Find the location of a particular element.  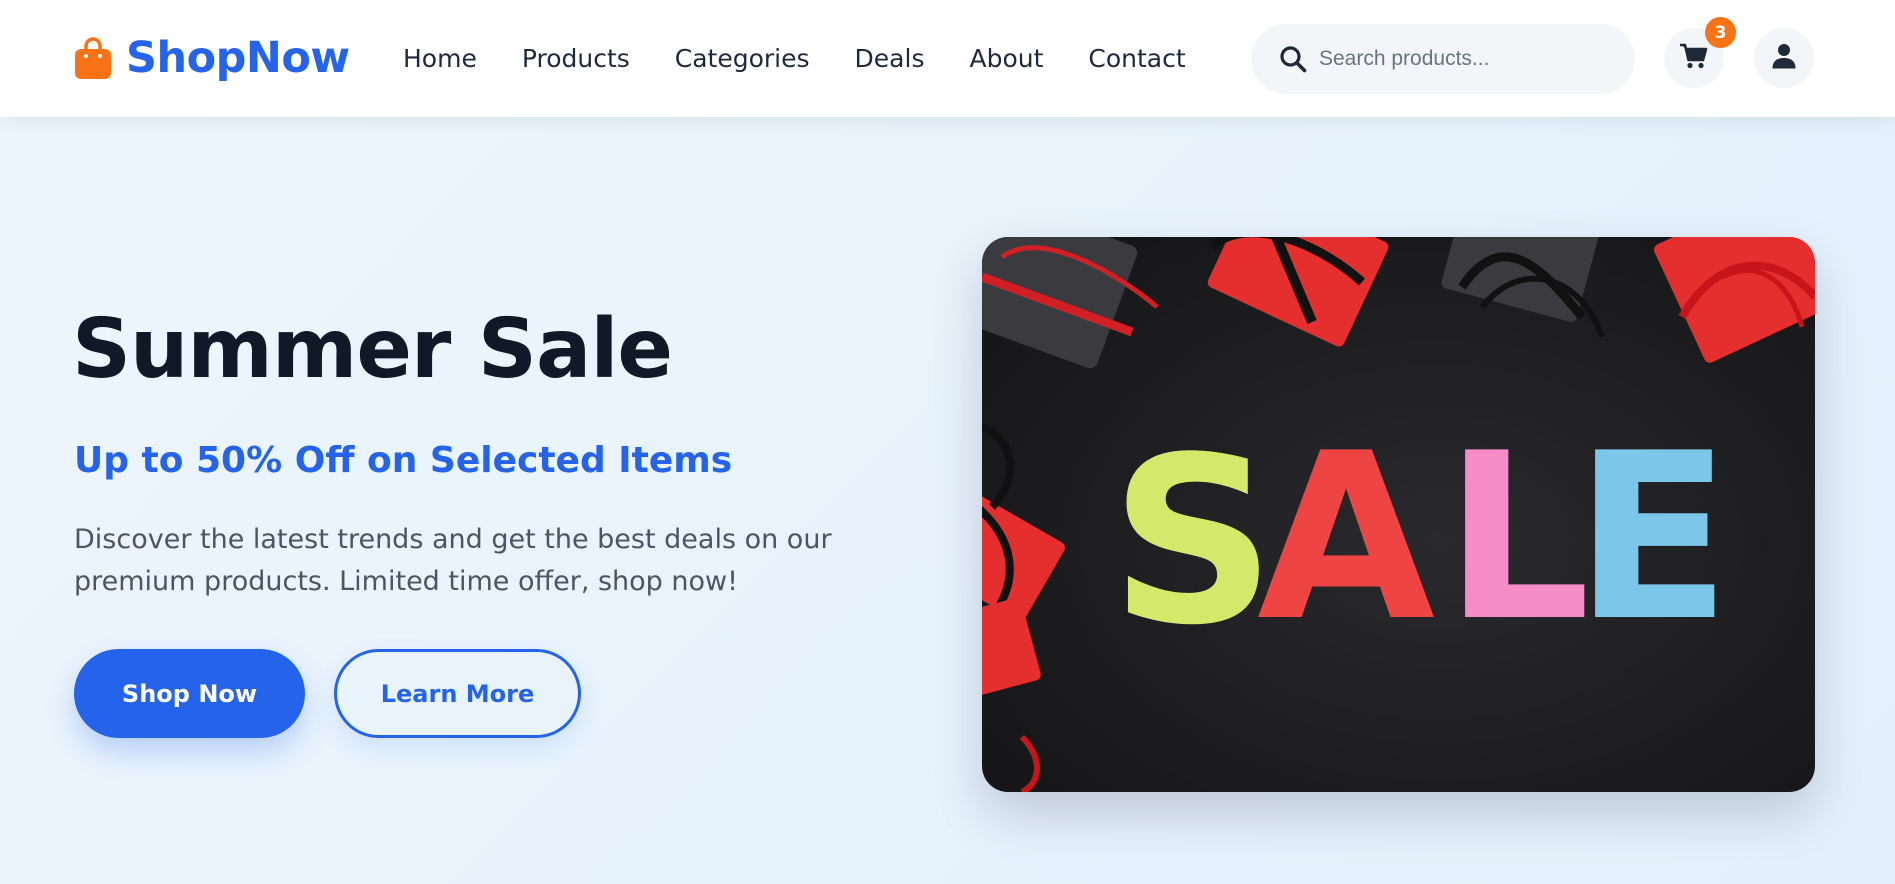

search-bar is located at coordinates (1443, 59).